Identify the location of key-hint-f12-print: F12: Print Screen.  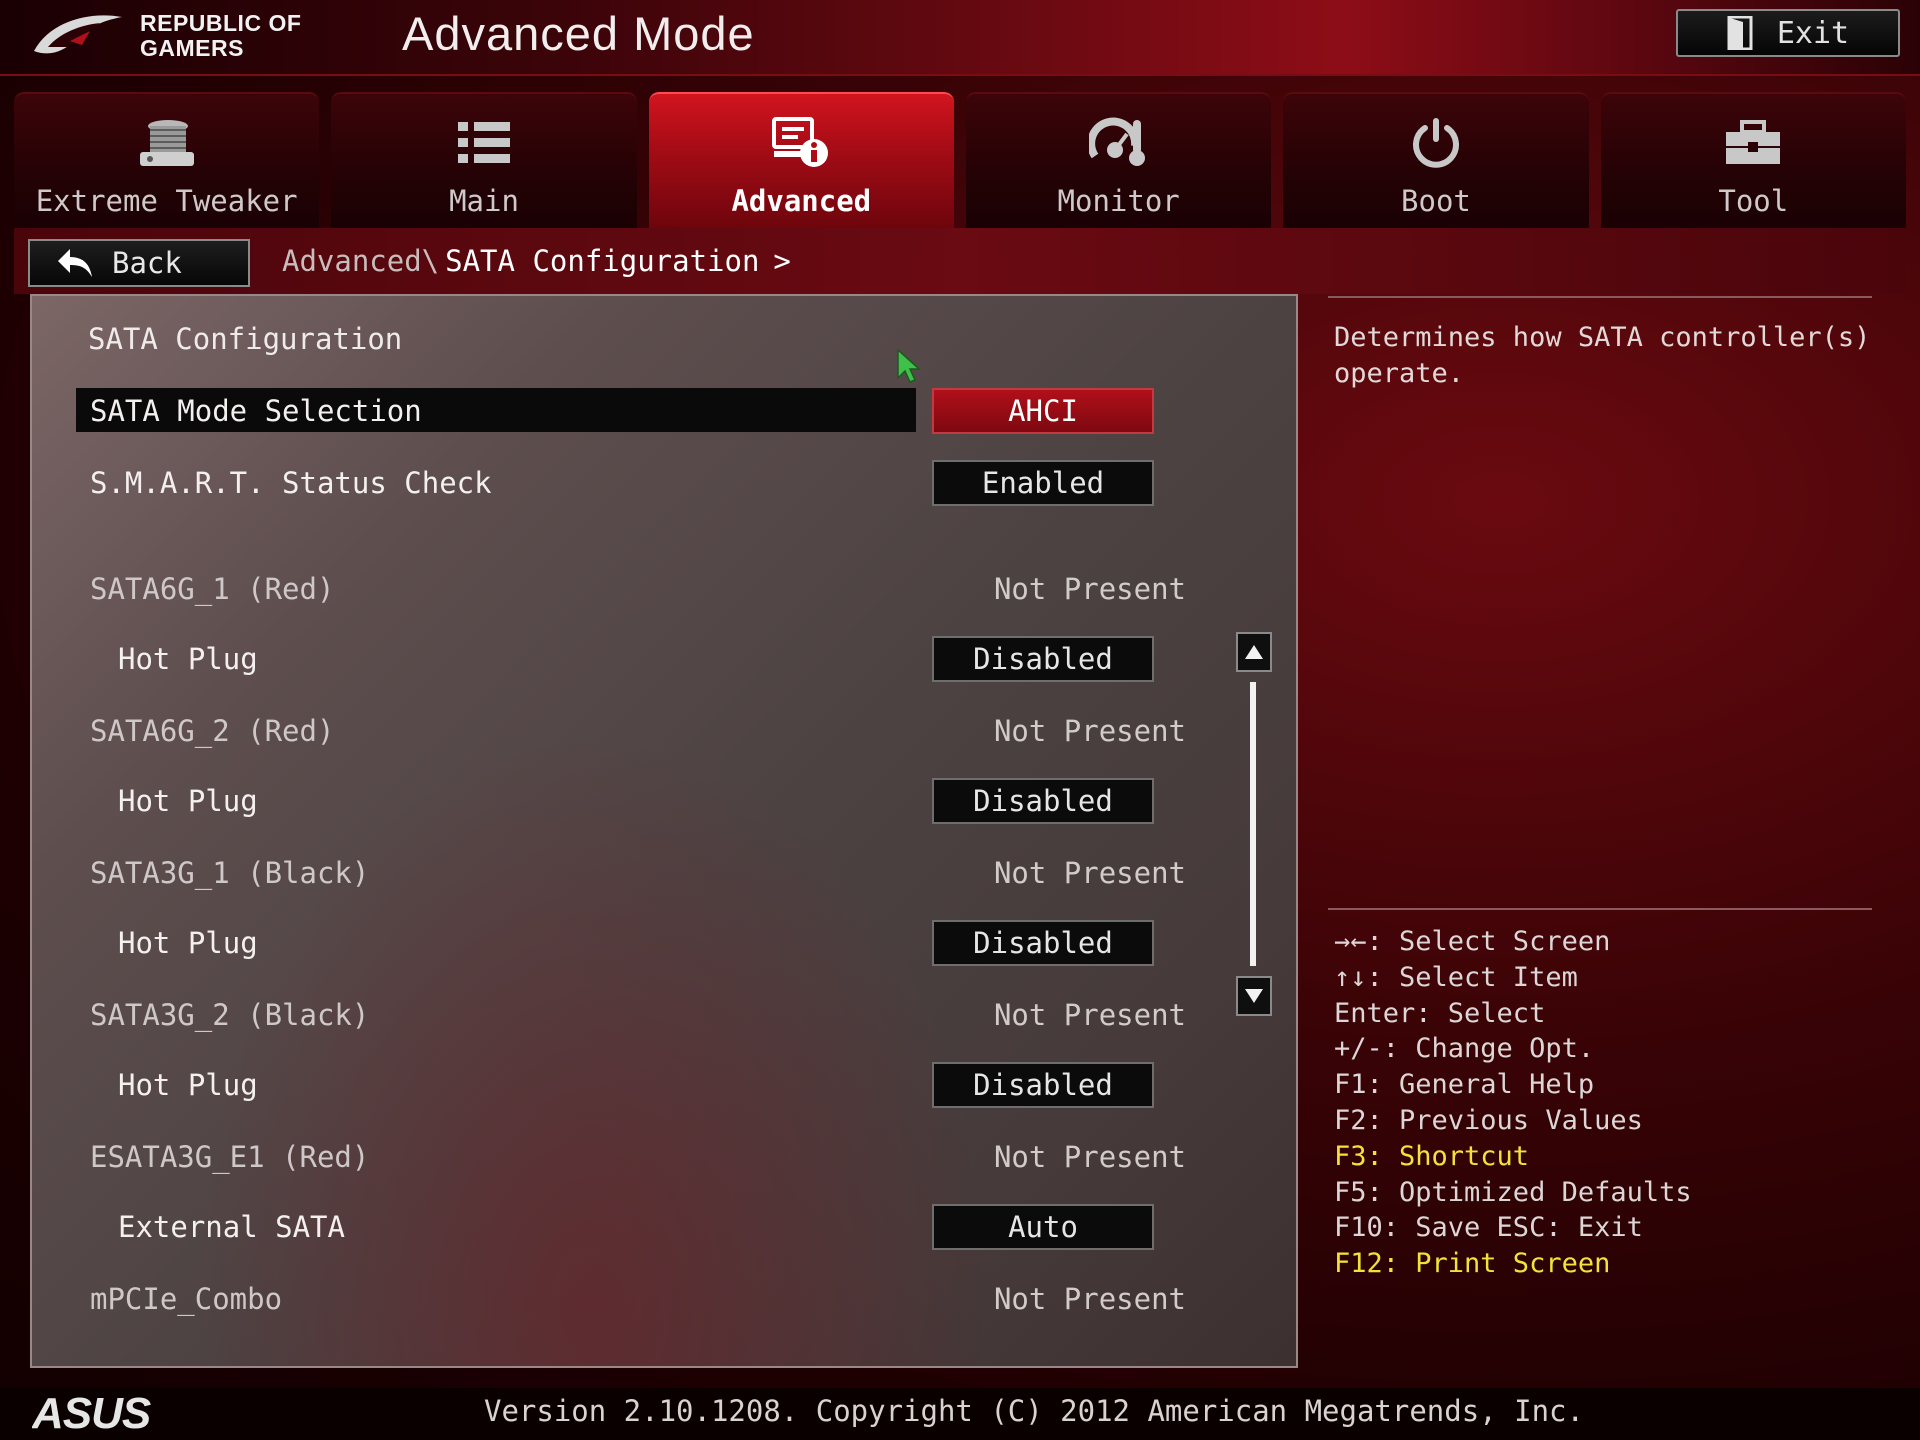
(1472, 1264).